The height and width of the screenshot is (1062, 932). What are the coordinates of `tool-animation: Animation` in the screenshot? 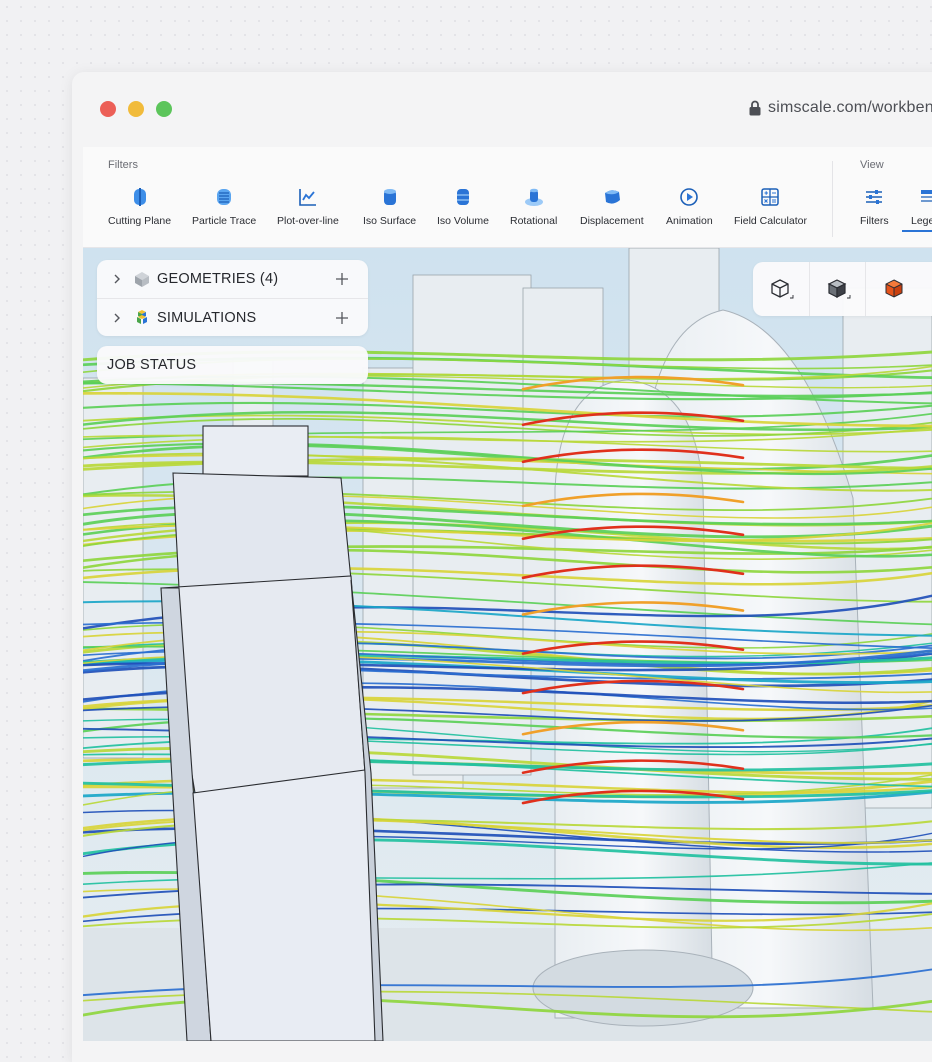 It's located at (689, 206).